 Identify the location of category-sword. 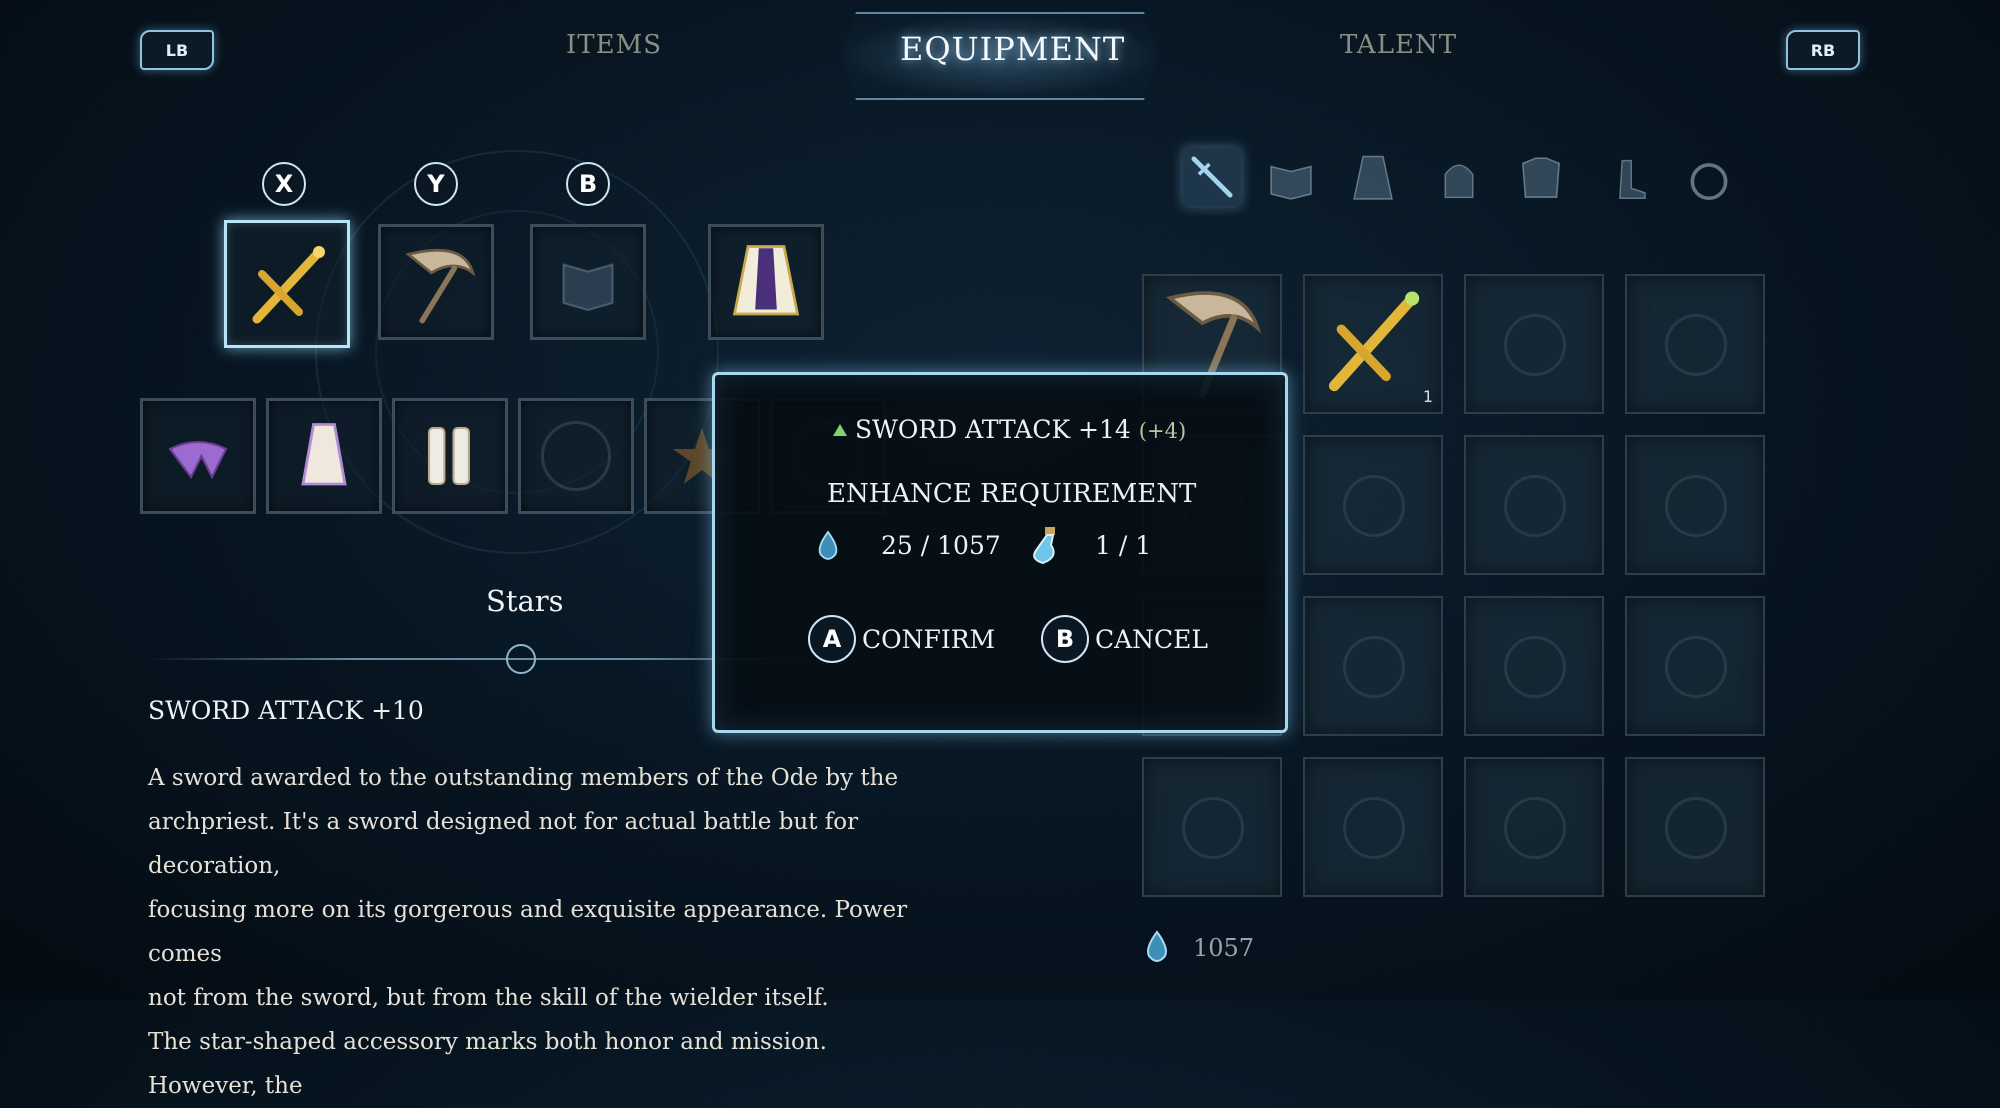
(1212, 177).